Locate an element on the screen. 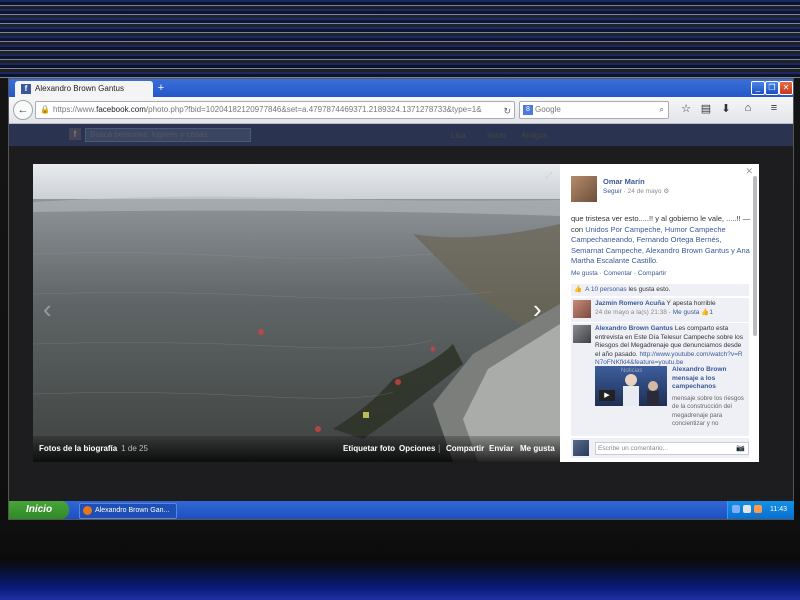  thumbs-up-icon: 👍 is located at coordinates (578, 289).